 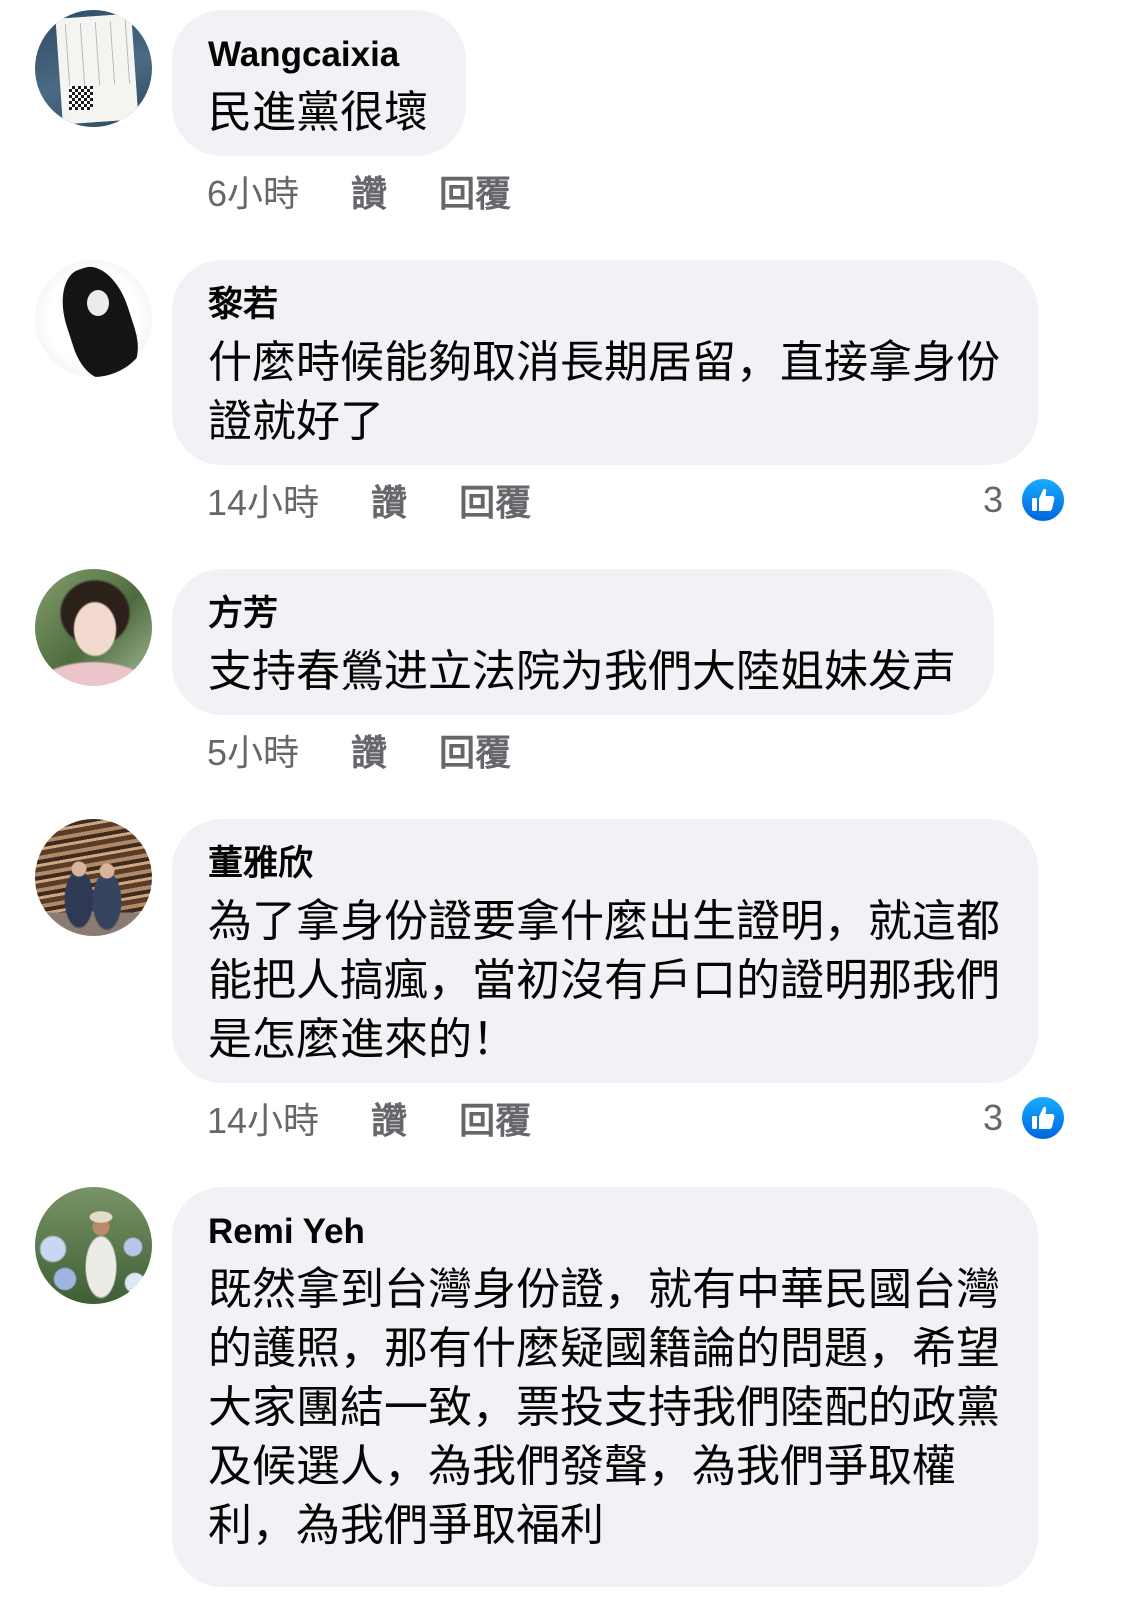 I want to click on comment-text-line: 什麼時候能夠取消長期居留，直接拿身份, so click(x=604, y=362).